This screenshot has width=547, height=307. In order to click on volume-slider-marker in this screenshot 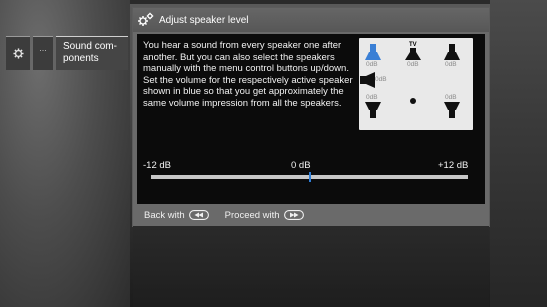, I will do `click(310, 177)`.